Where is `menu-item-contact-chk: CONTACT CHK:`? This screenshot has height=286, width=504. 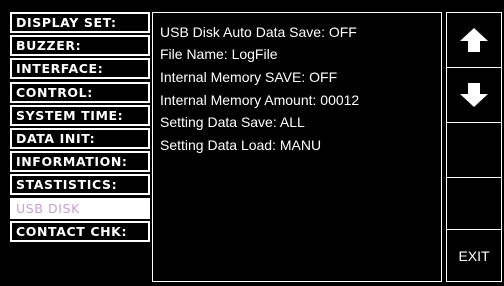
menu-item-contact-chk: CONTACT CHK: is located at coordinates (80, 231).